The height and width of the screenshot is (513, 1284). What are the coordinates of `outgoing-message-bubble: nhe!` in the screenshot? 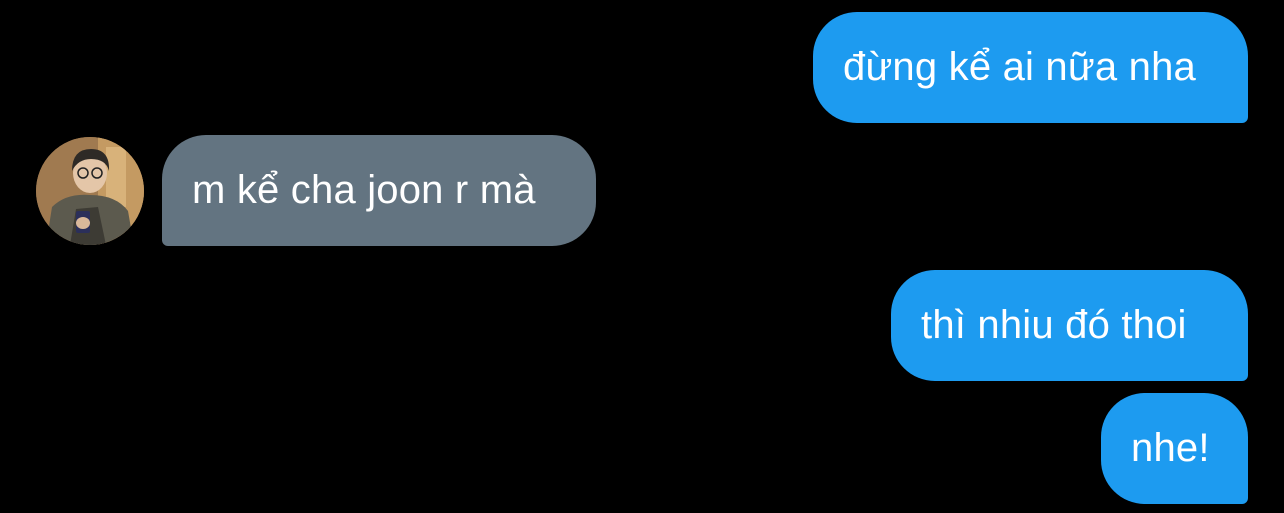 It's located at (1174, 448).